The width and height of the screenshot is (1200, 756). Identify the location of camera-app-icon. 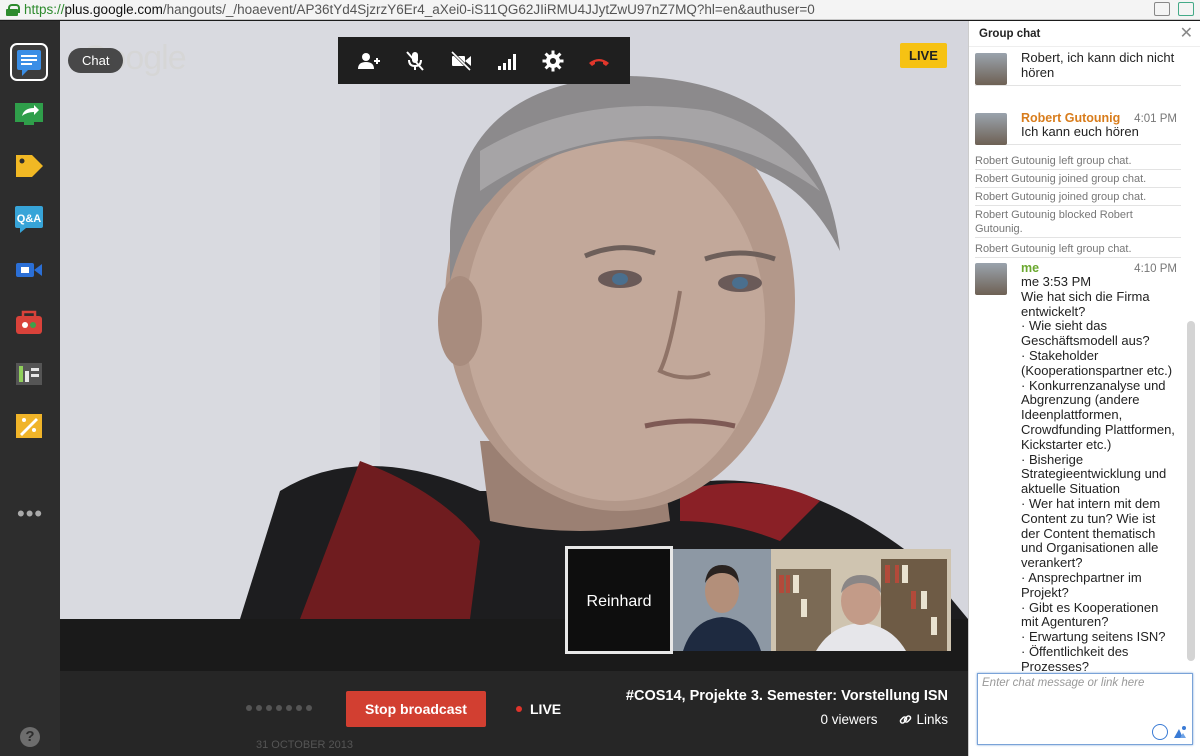
(29, 270).